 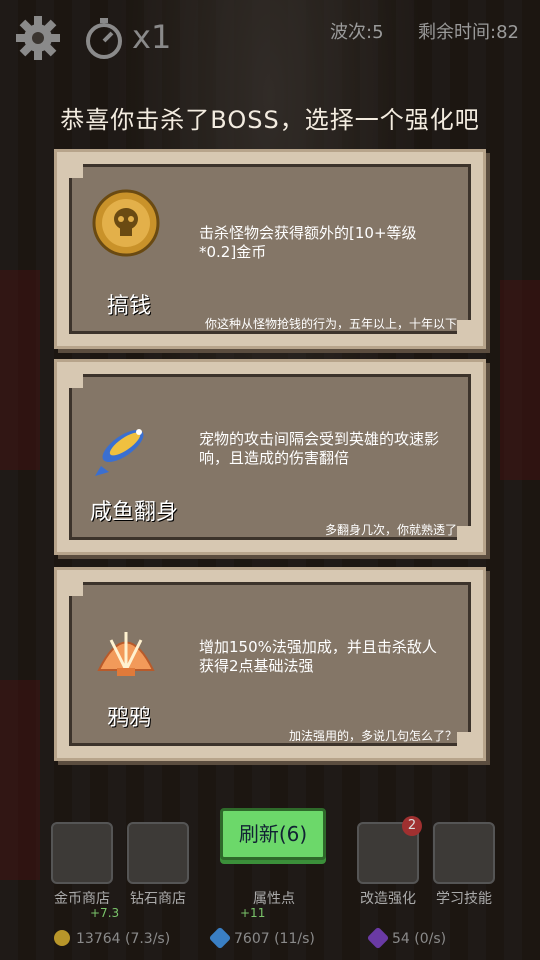 I want to click on diamond-shop-icon, so click(x=158, y=853).